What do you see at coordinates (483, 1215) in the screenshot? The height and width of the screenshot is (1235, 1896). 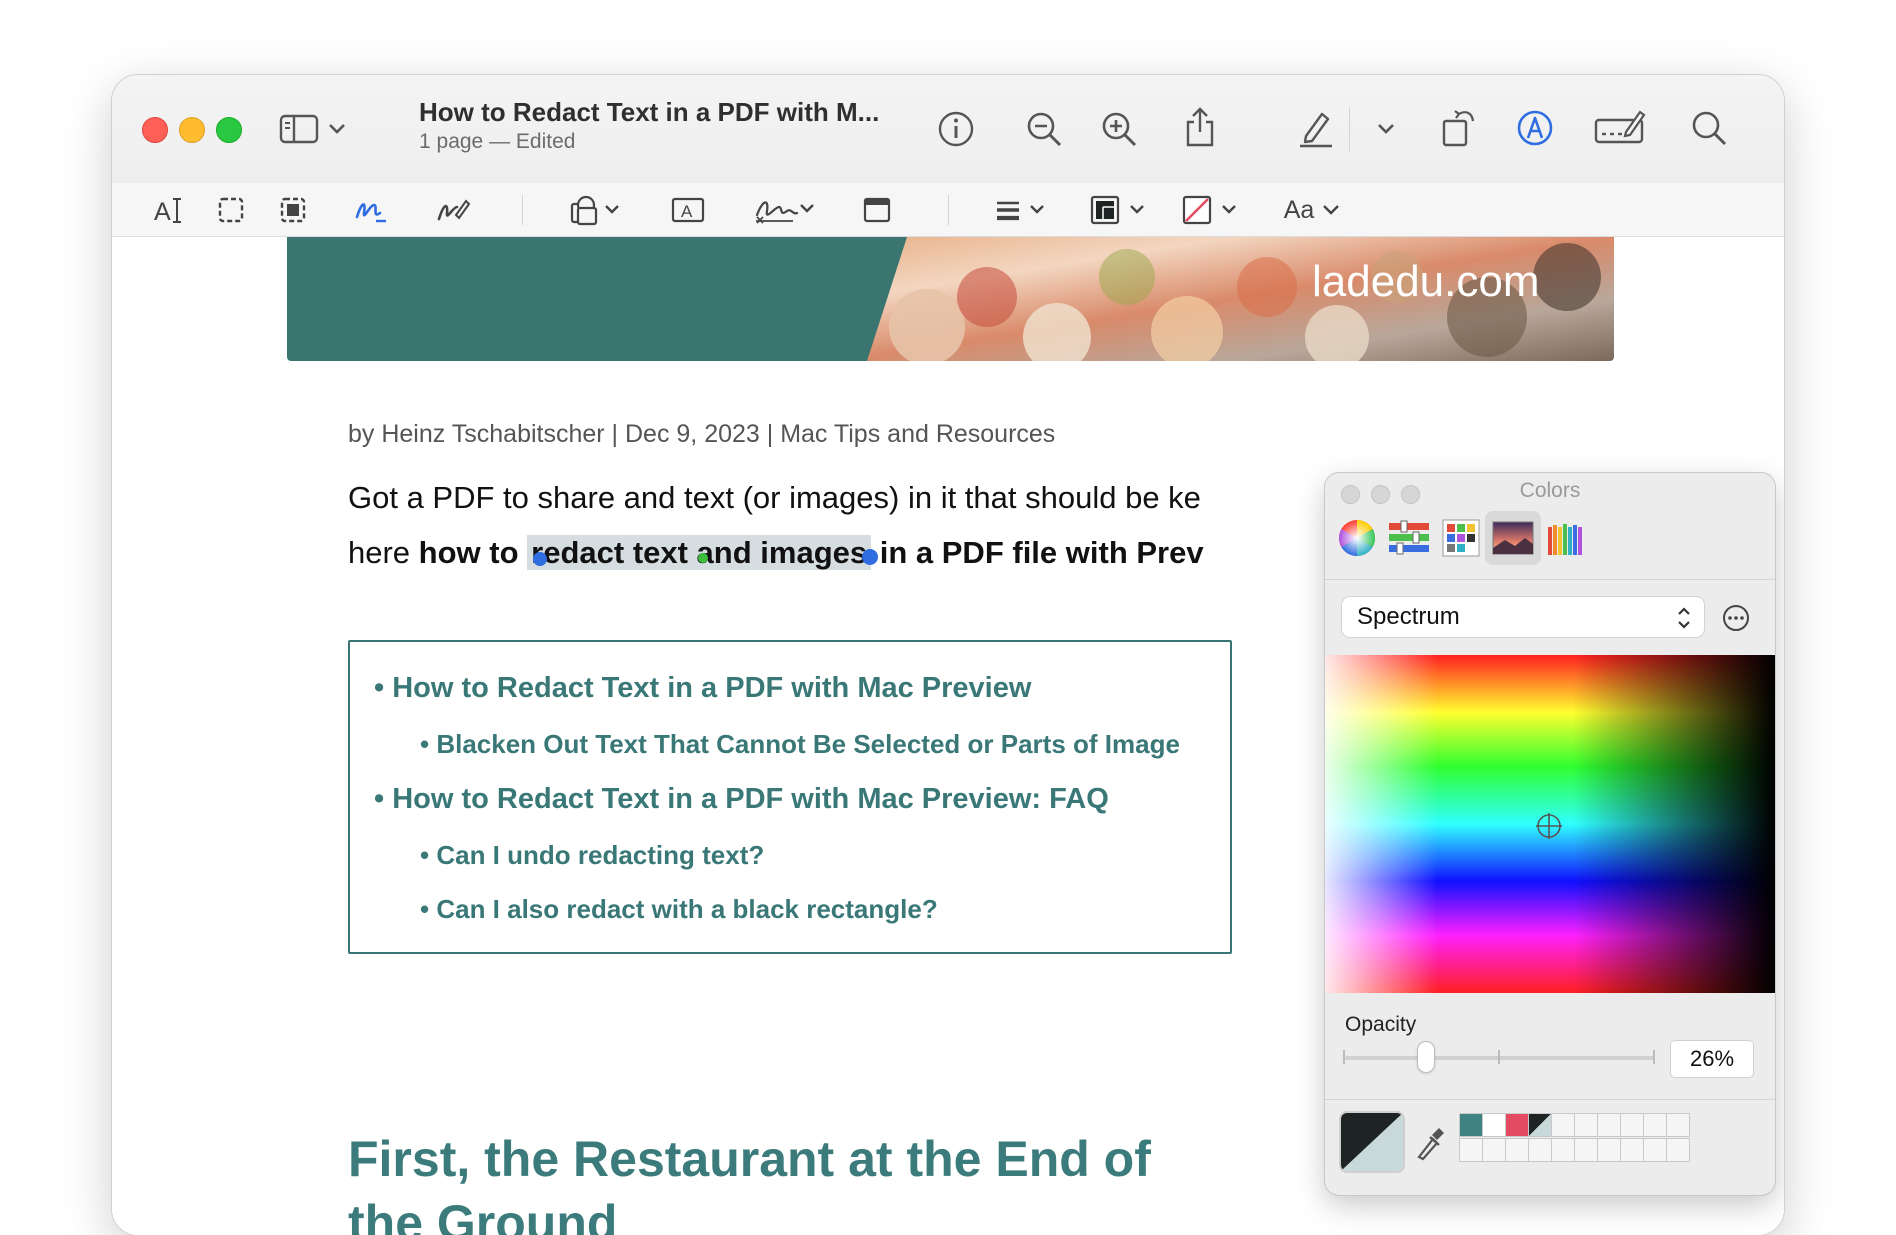 I see `section-heading-line-2: the Ground` at bounding box center [483, 1215].